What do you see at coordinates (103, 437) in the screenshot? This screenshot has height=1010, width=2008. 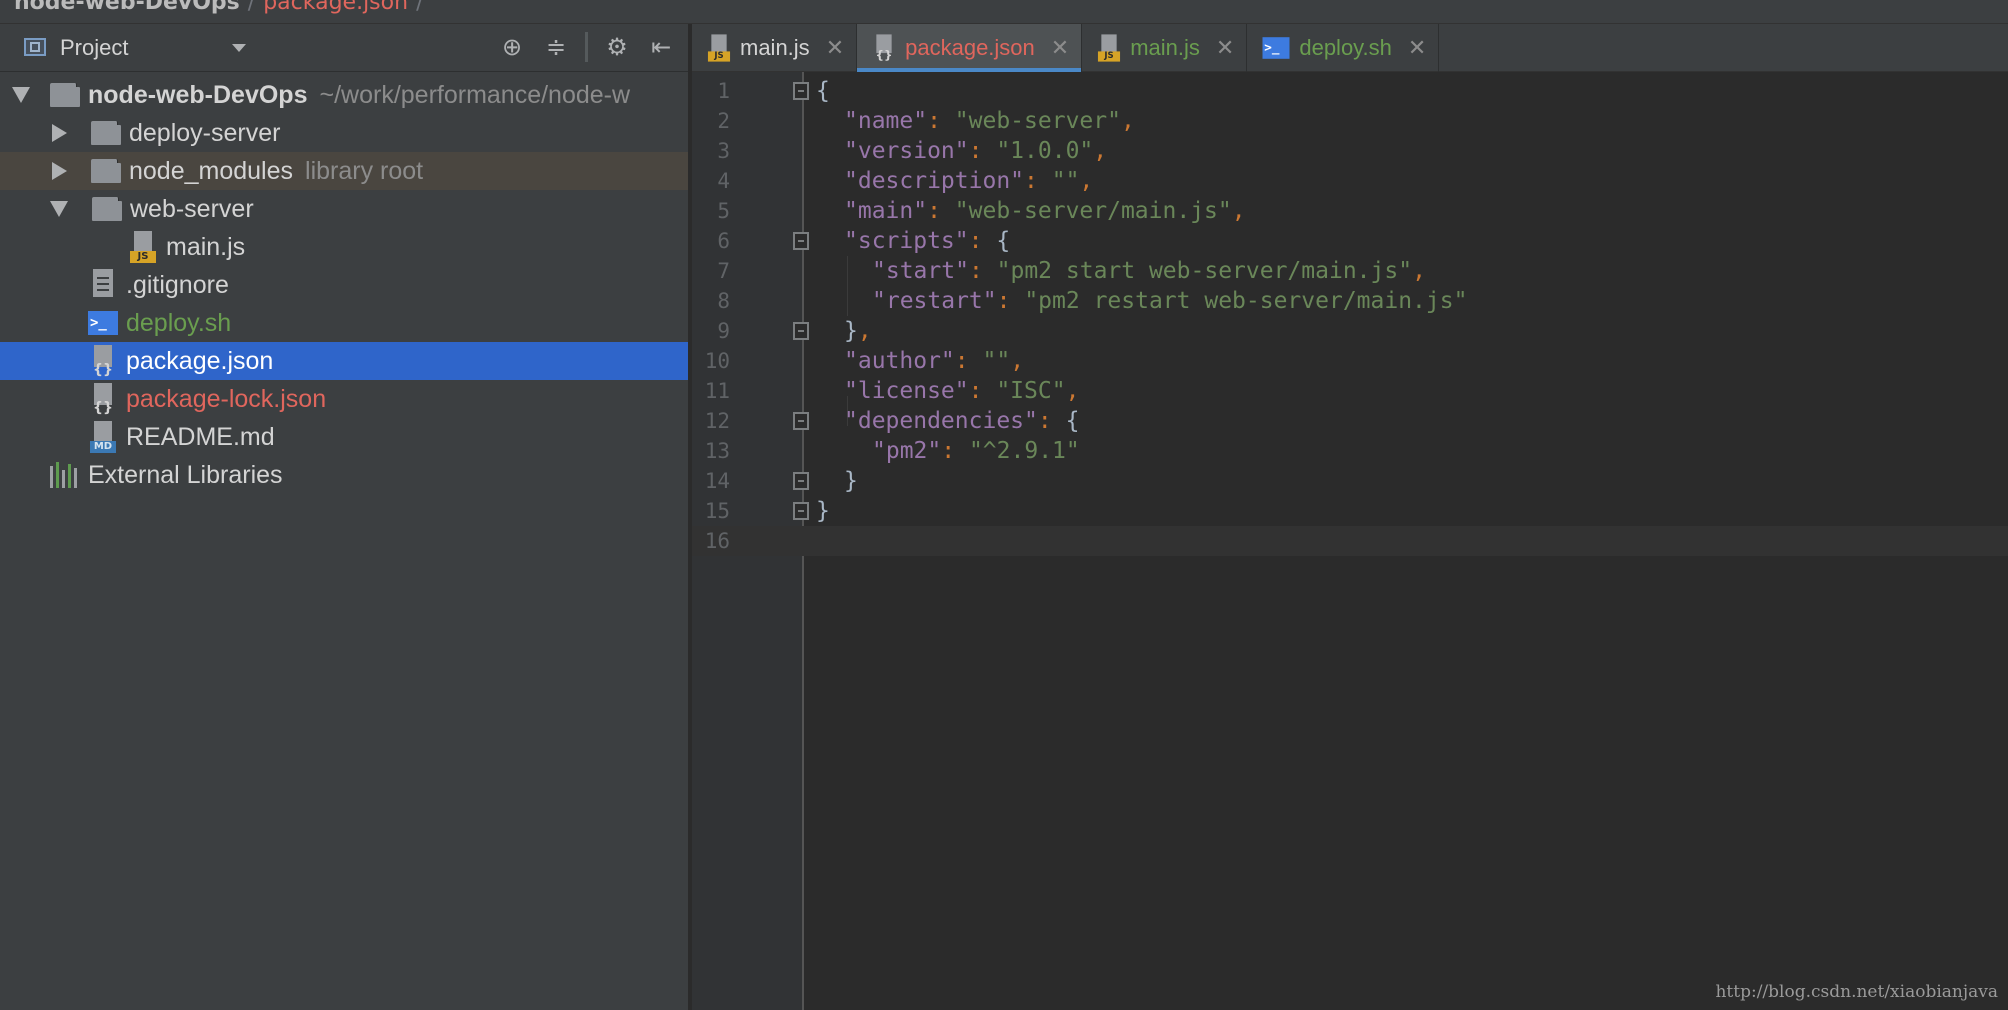 I see `markdown-file-icon: MD` at bounding box center [103, 437].